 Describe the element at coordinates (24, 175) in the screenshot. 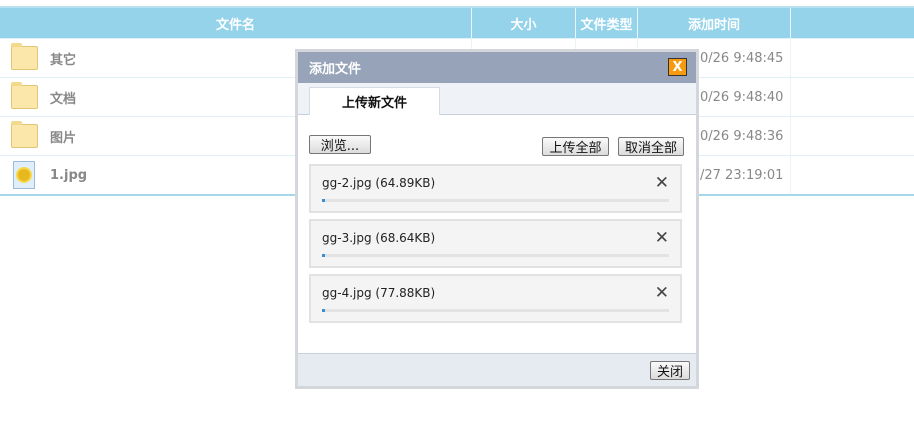

I see `image-file-icon` at that location.